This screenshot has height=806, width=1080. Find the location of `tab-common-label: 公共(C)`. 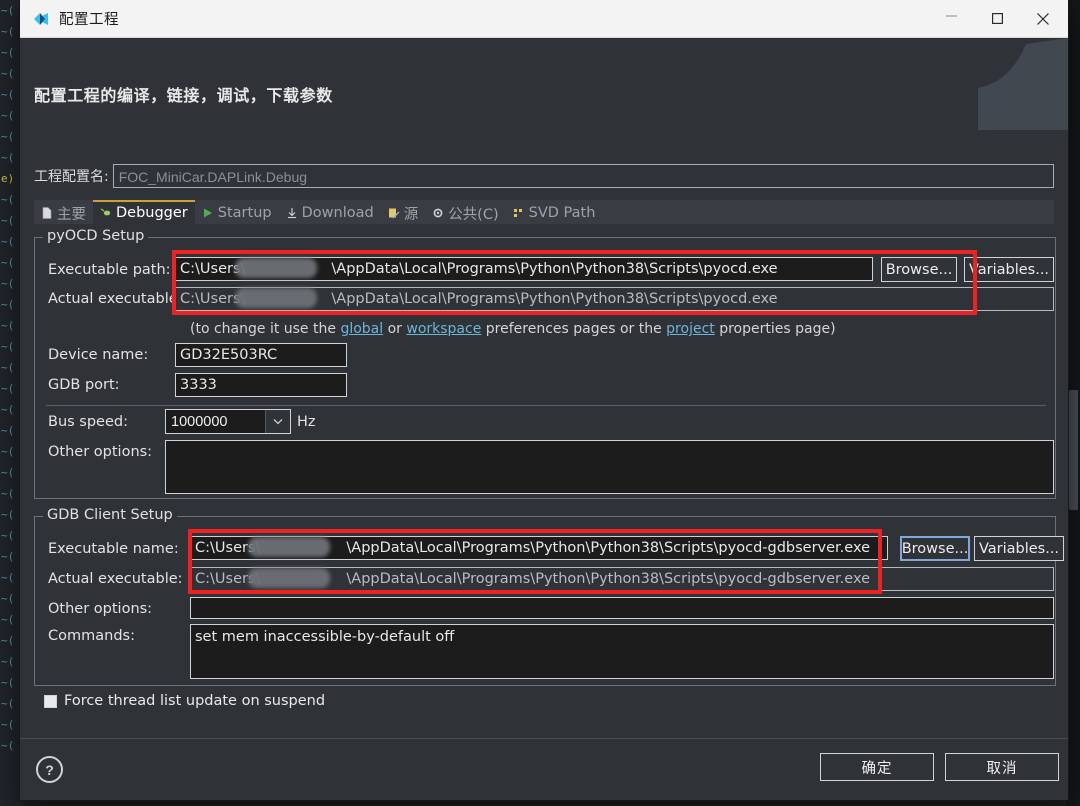

tab-common-label: 公共(C) is located at coordinates (473, 214).